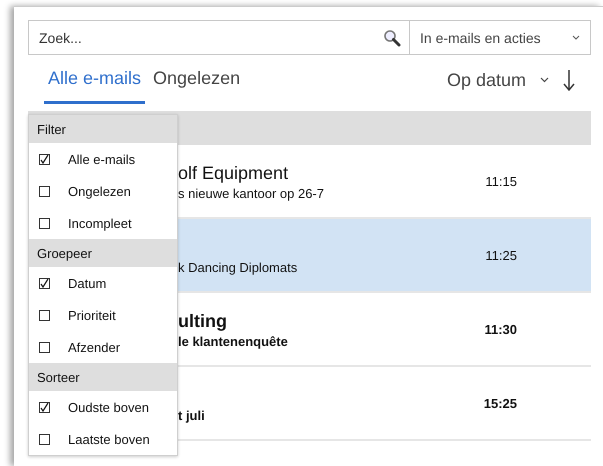 This screenshot has width=603, height=466. What do you see at coordinates (501, 181) in the screenshot?
I see `message-time: 11:15` at bounding box center [501, 181].